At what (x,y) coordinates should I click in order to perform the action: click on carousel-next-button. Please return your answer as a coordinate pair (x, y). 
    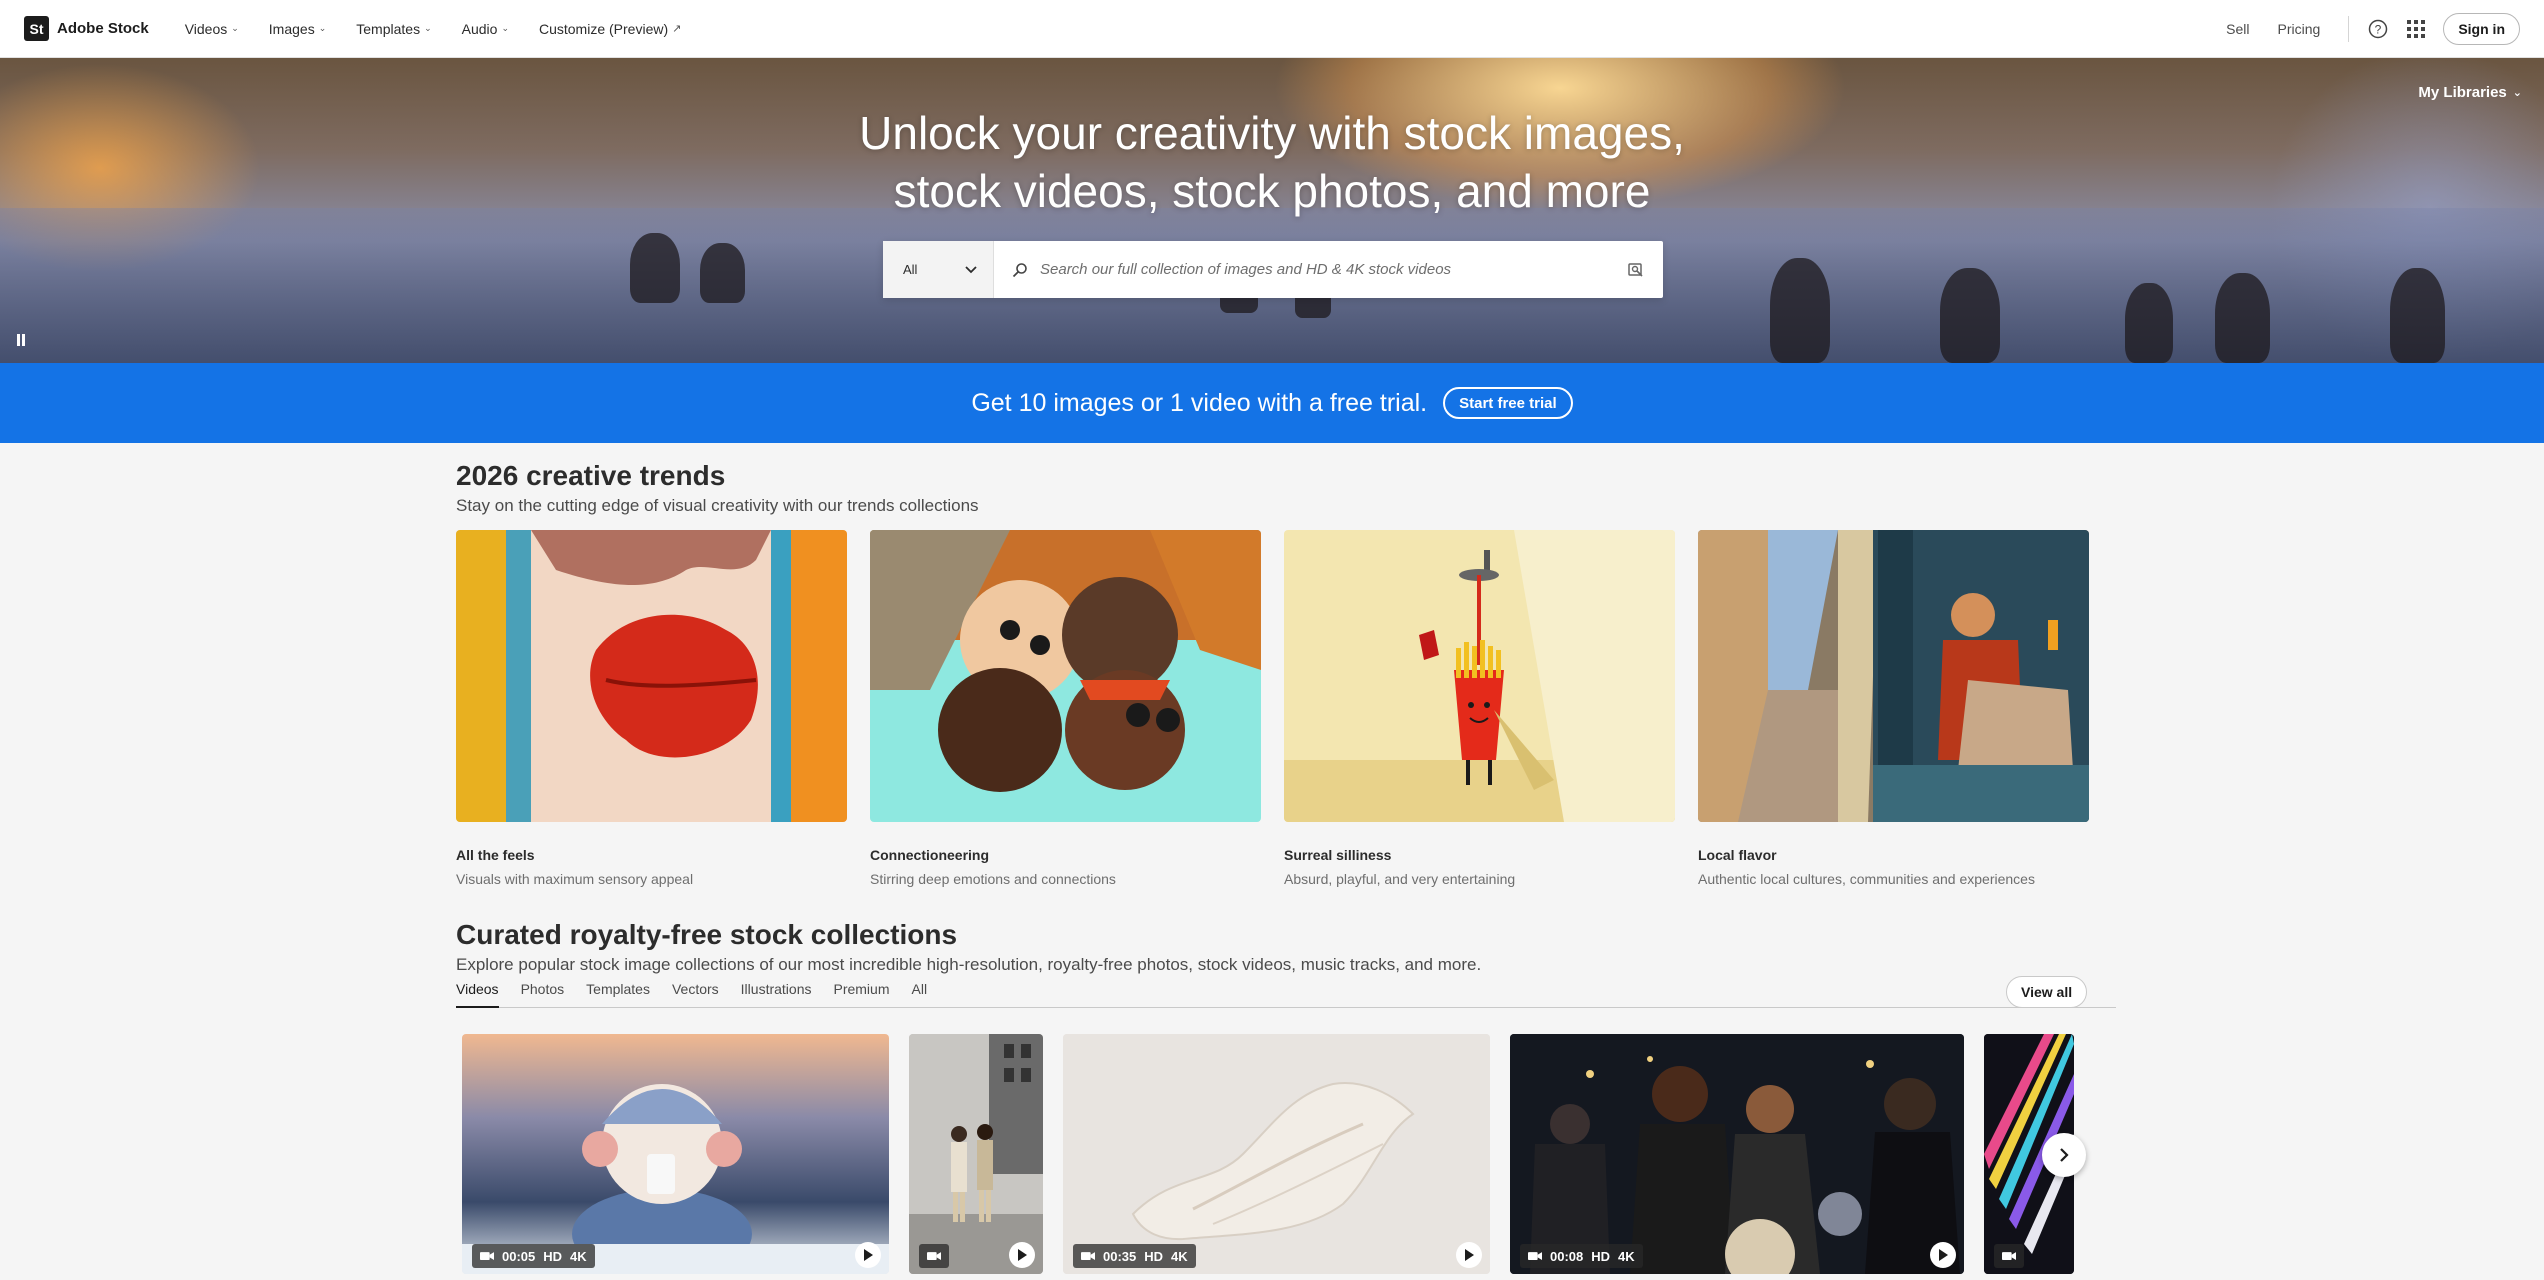
    Looking at the image, I should click on (2064, 1155).